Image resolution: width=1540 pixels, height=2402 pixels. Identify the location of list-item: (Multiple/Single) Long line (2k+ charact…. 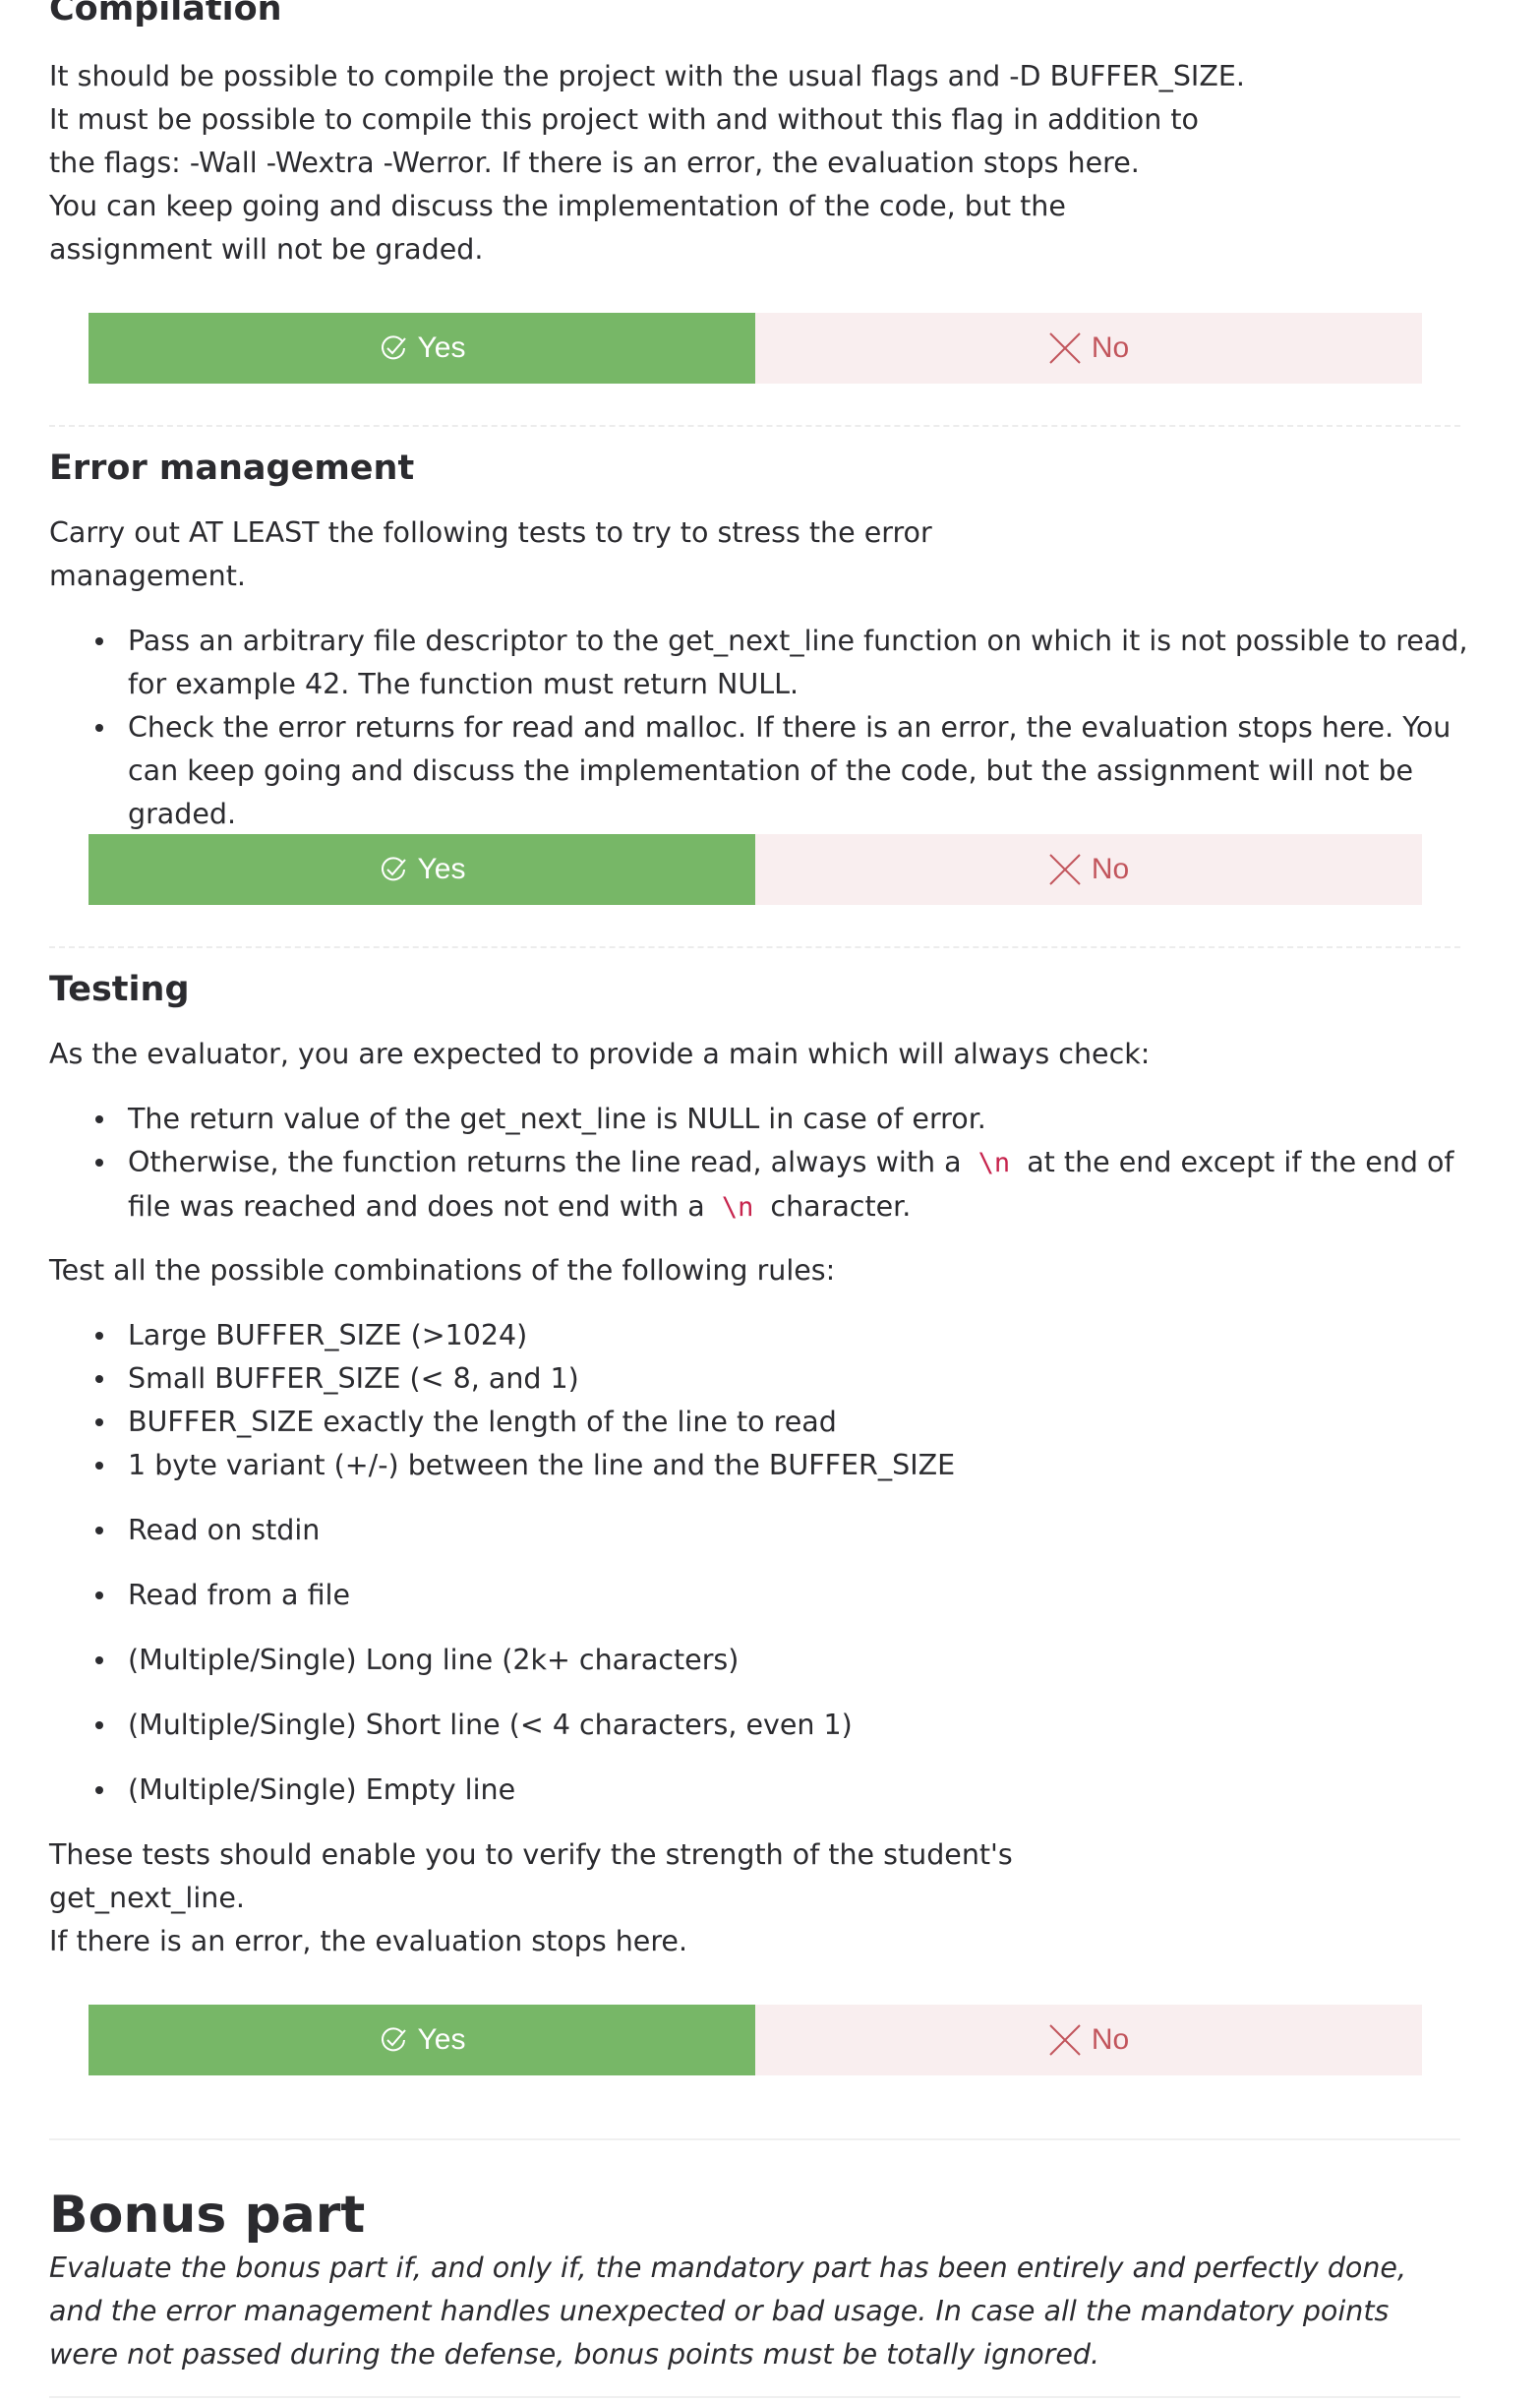
(800, 1660).